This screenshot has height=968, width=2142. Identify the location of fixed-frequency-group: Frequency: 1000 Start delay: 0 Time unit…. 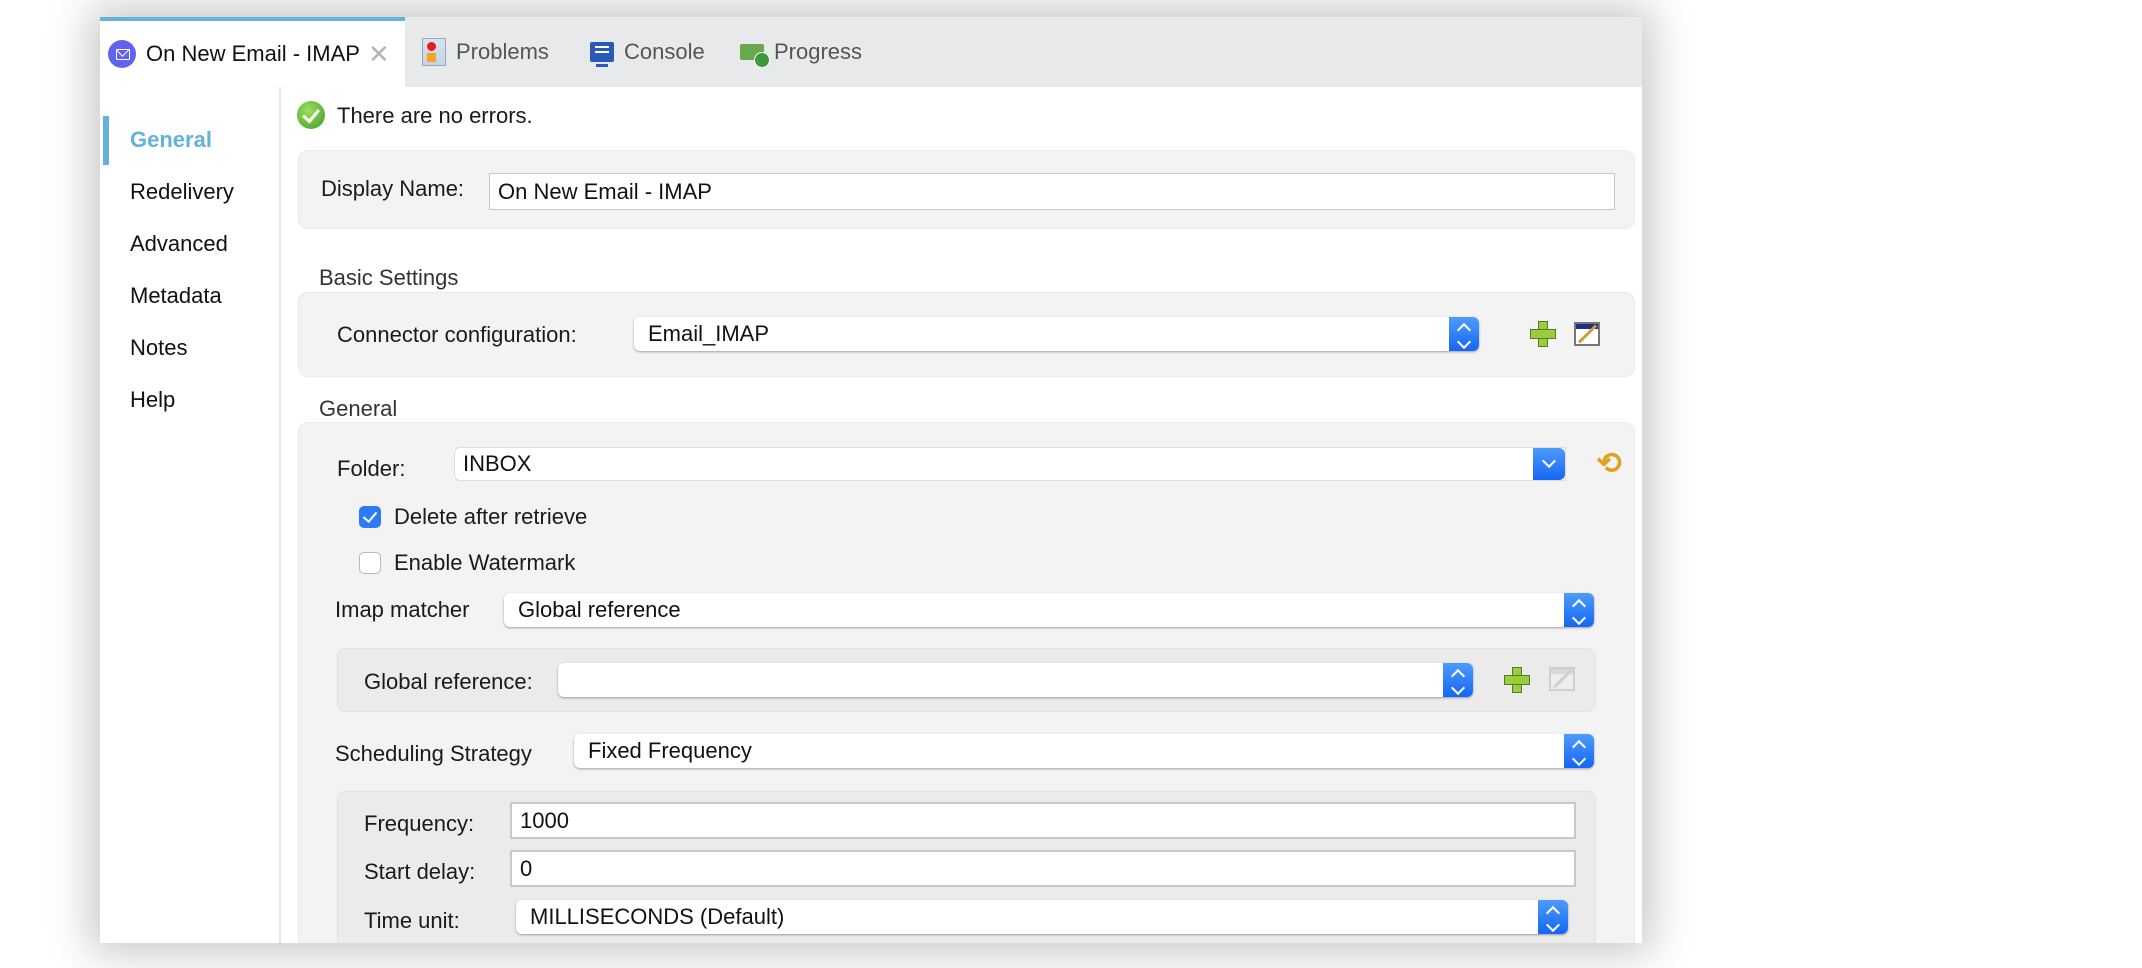
(966, 867).